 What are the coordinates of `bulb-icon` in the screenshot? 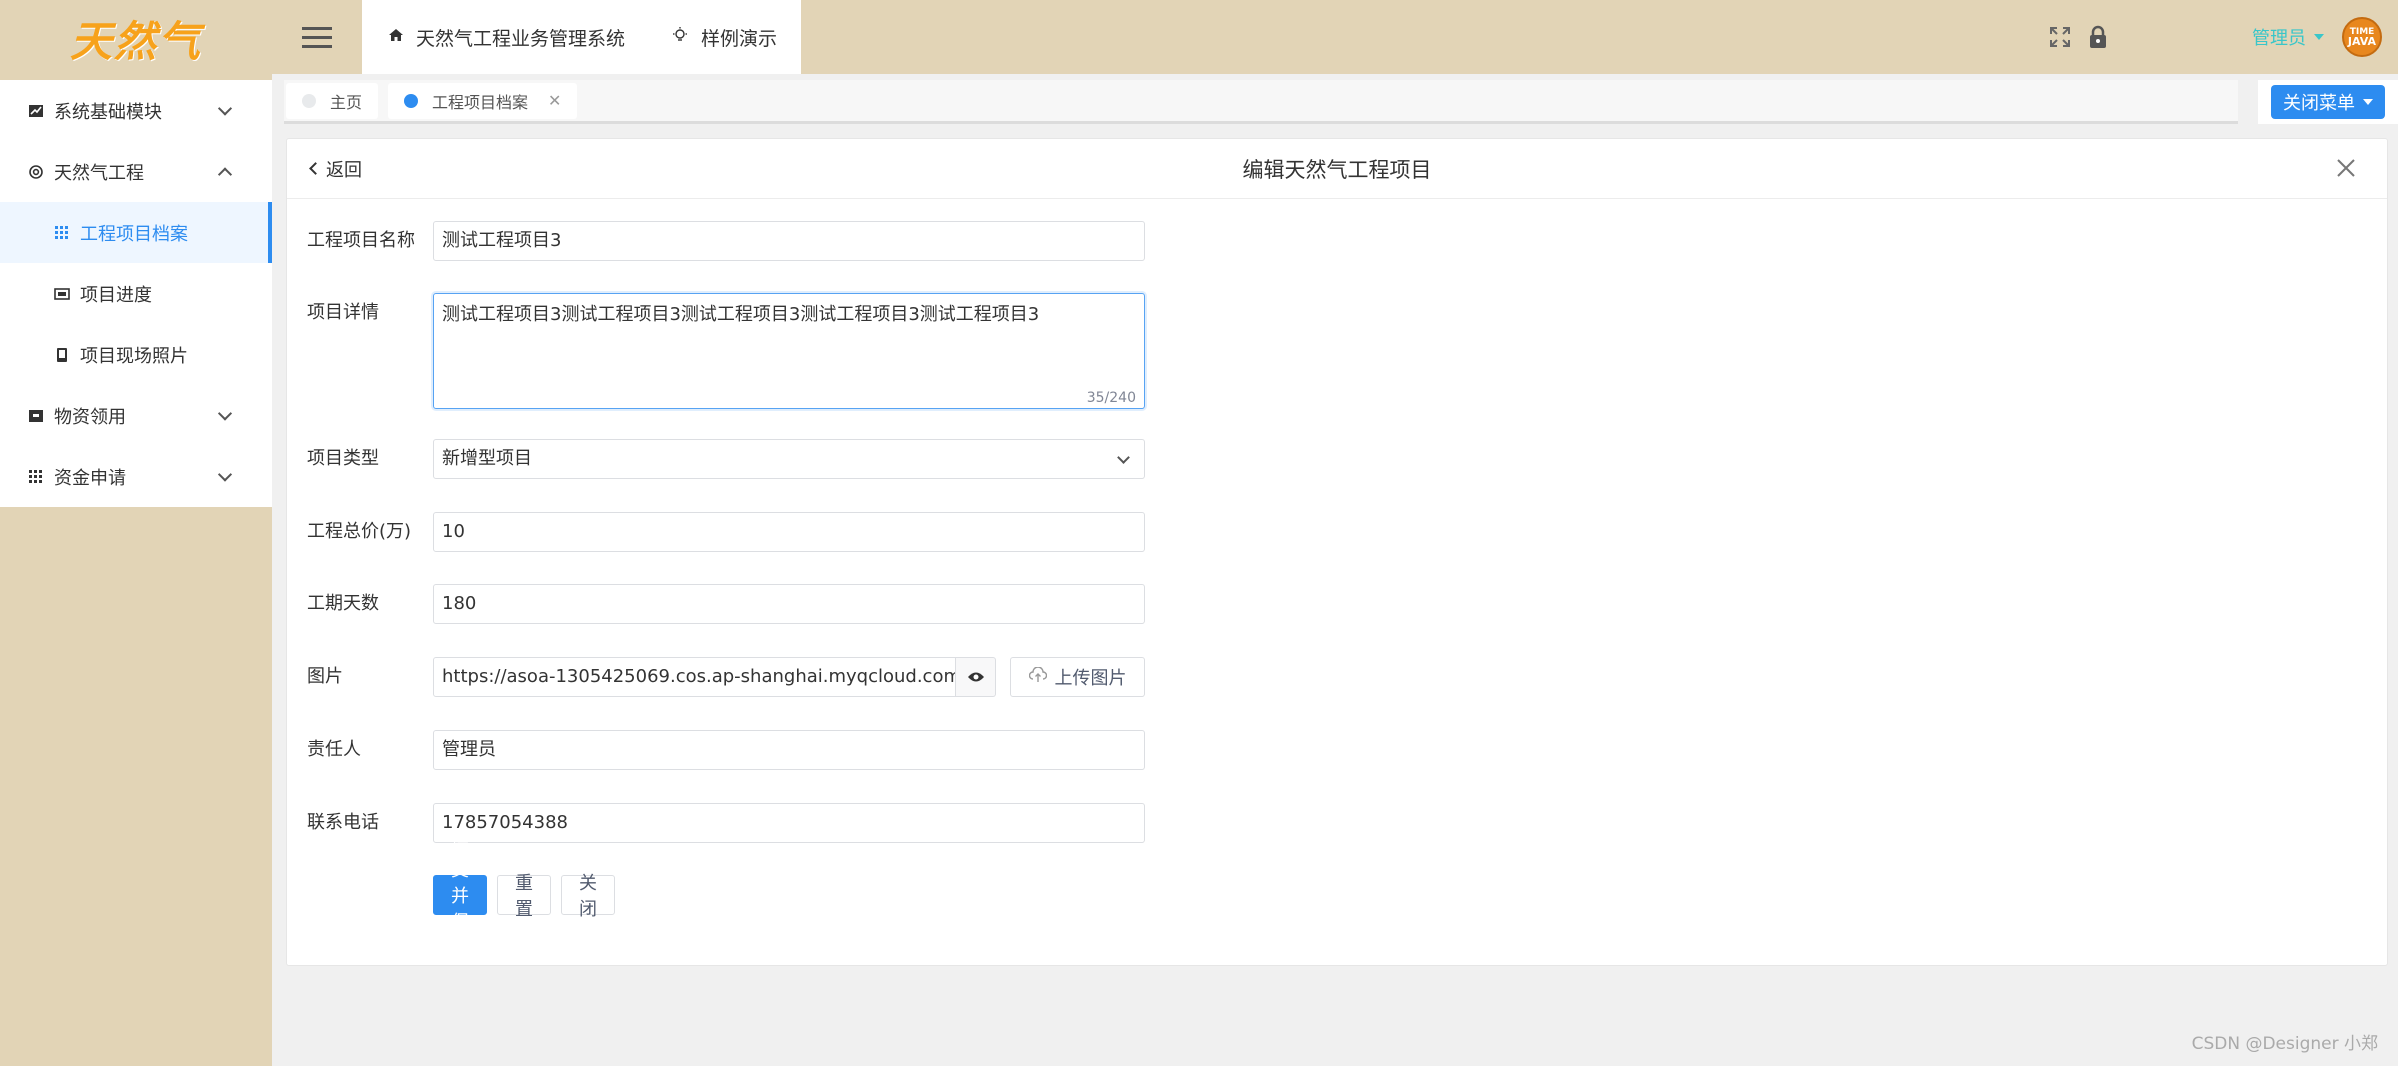 It's located at (680, 37).